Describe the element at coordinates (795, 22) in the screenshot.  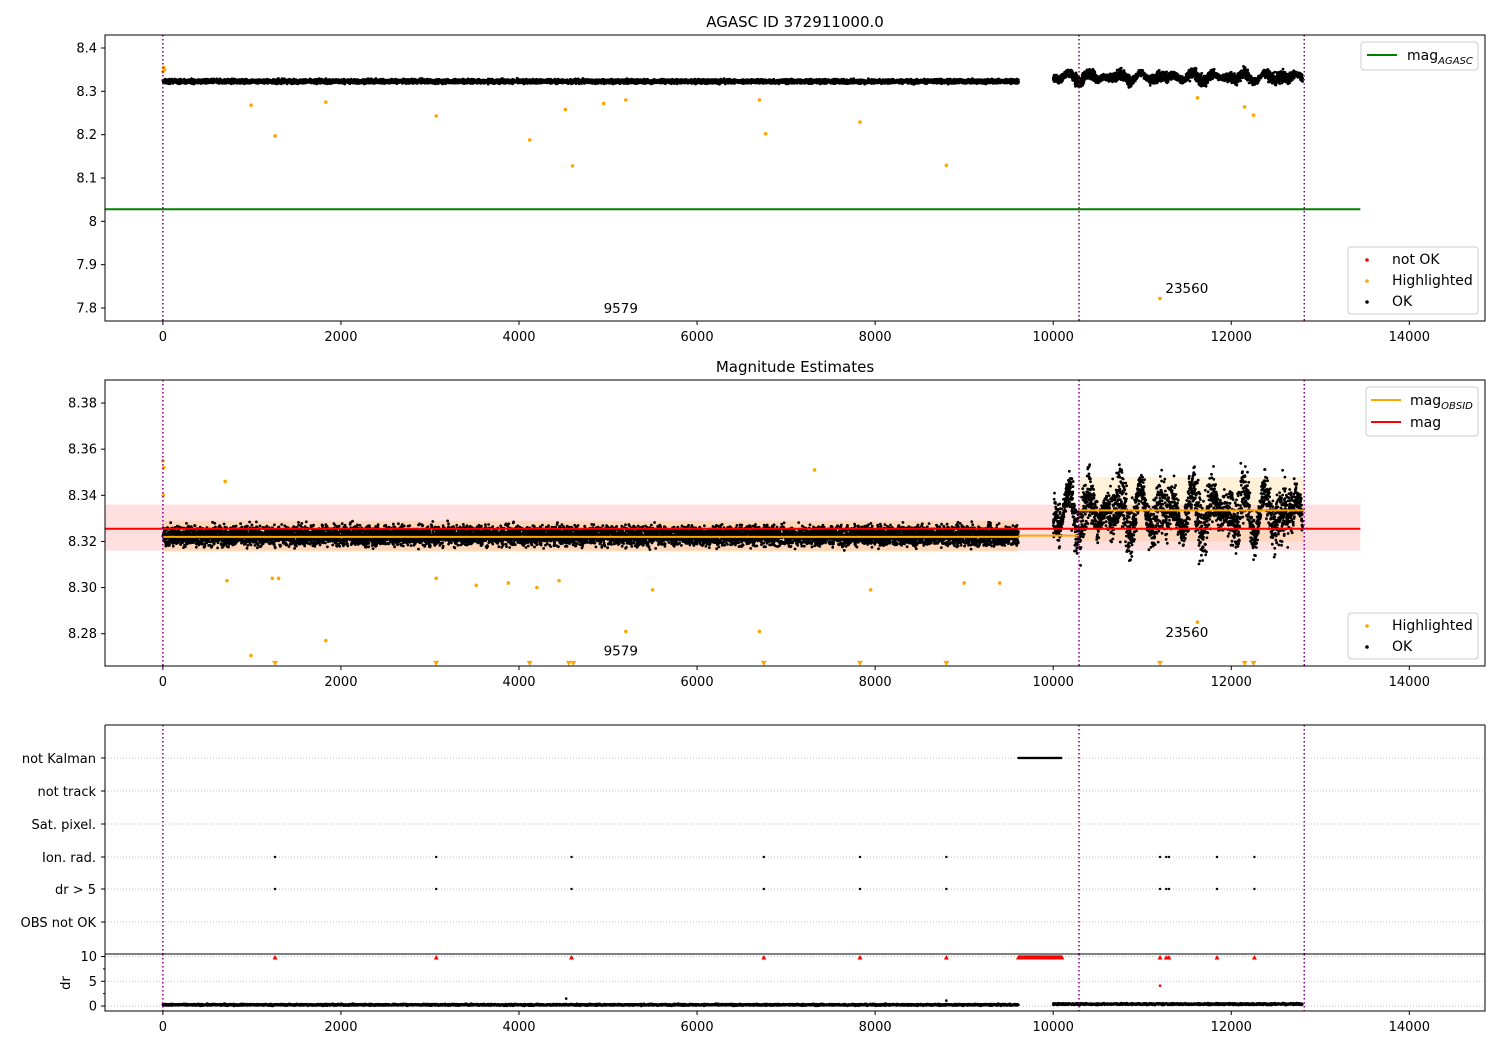
I see `panel1-title: AGASC ID 372911000.0` at that location.